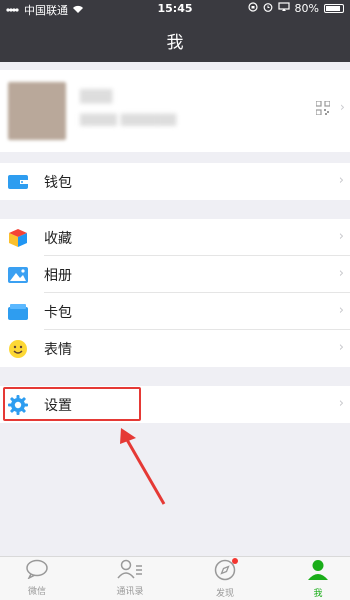 The width and height of the screenshot is (350, 600). What do you see at coordinates (18, 312) in the screenshot?
I see `card-wallet-icon` at bounding box center [18, 312].